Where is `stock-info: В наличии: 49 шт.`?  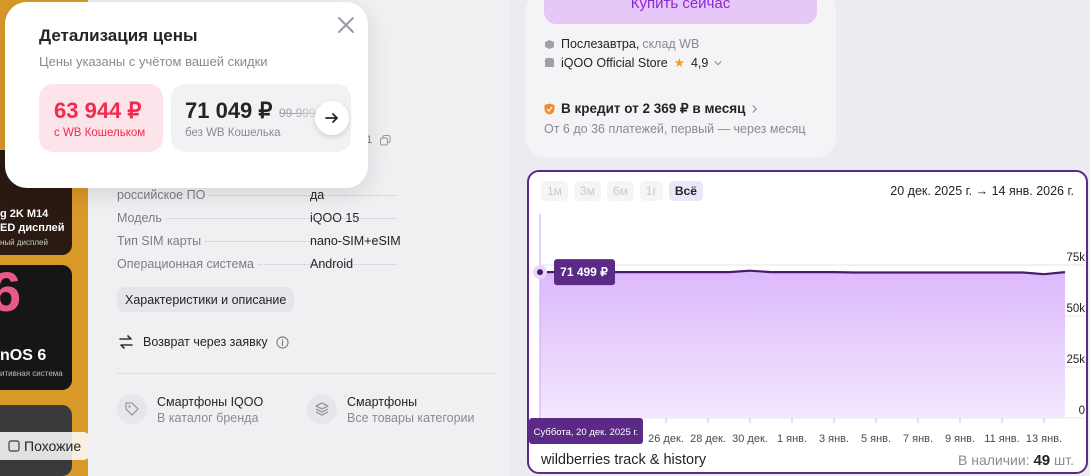 stock-info: В наличии: 49 шт. is located at coordinates (1016, 460).